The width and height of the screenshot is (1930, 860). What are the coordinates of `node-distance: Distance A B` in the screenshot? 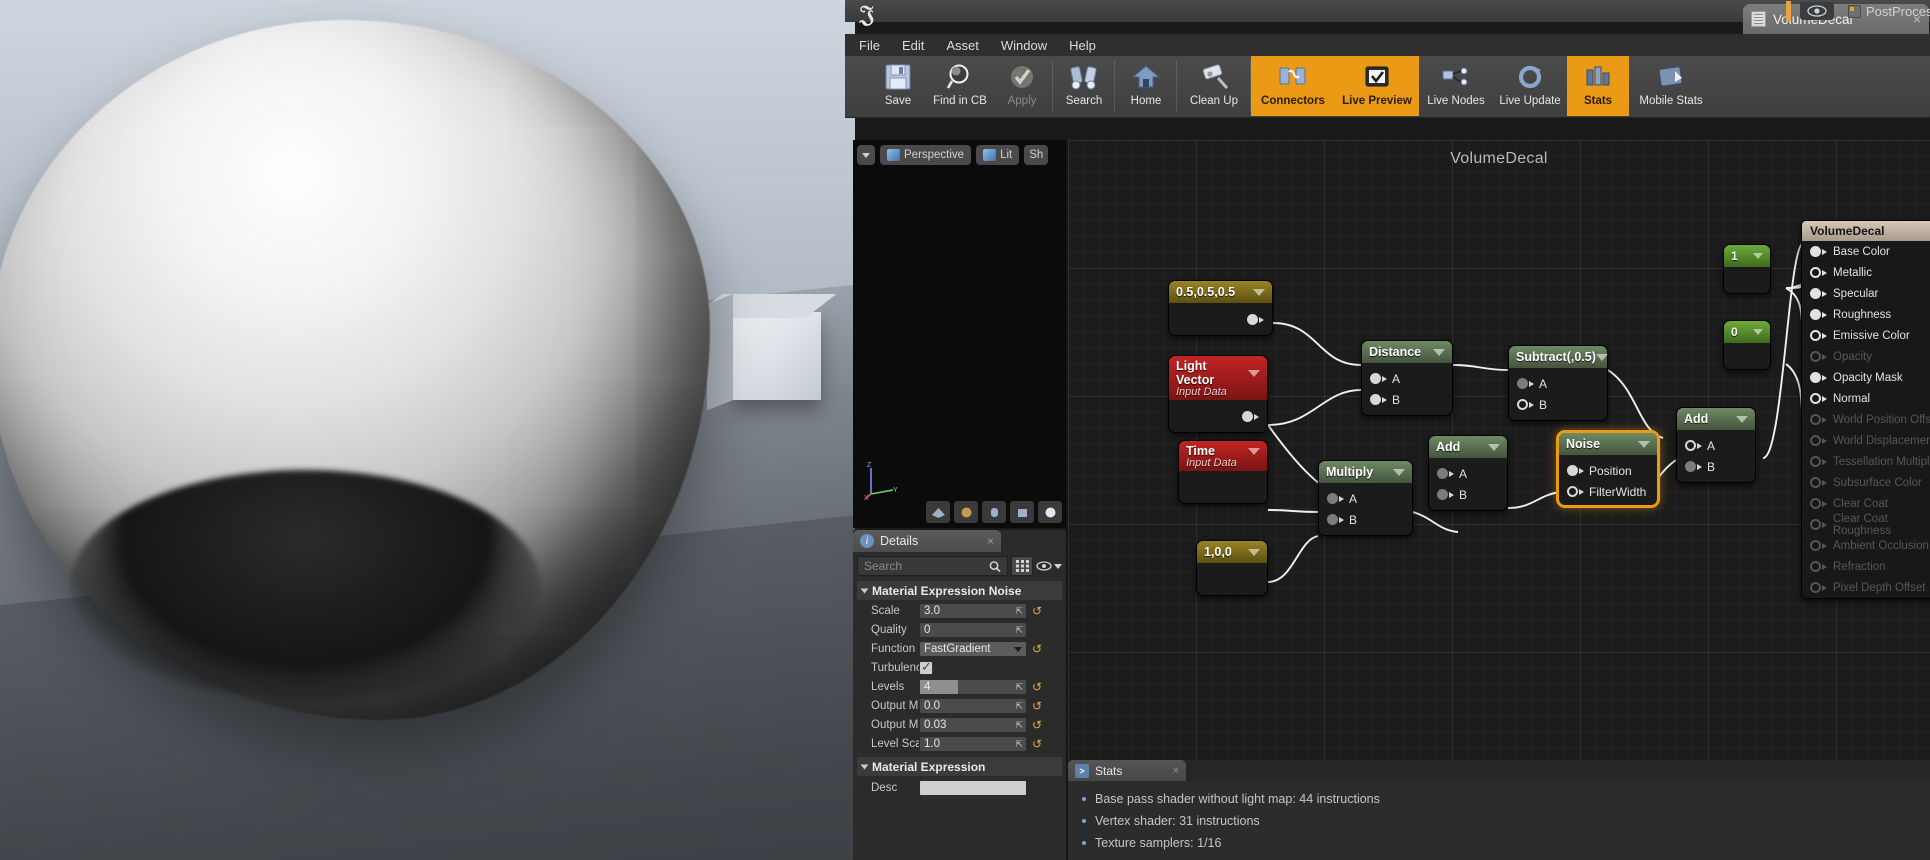 It's located at (1407, 378).